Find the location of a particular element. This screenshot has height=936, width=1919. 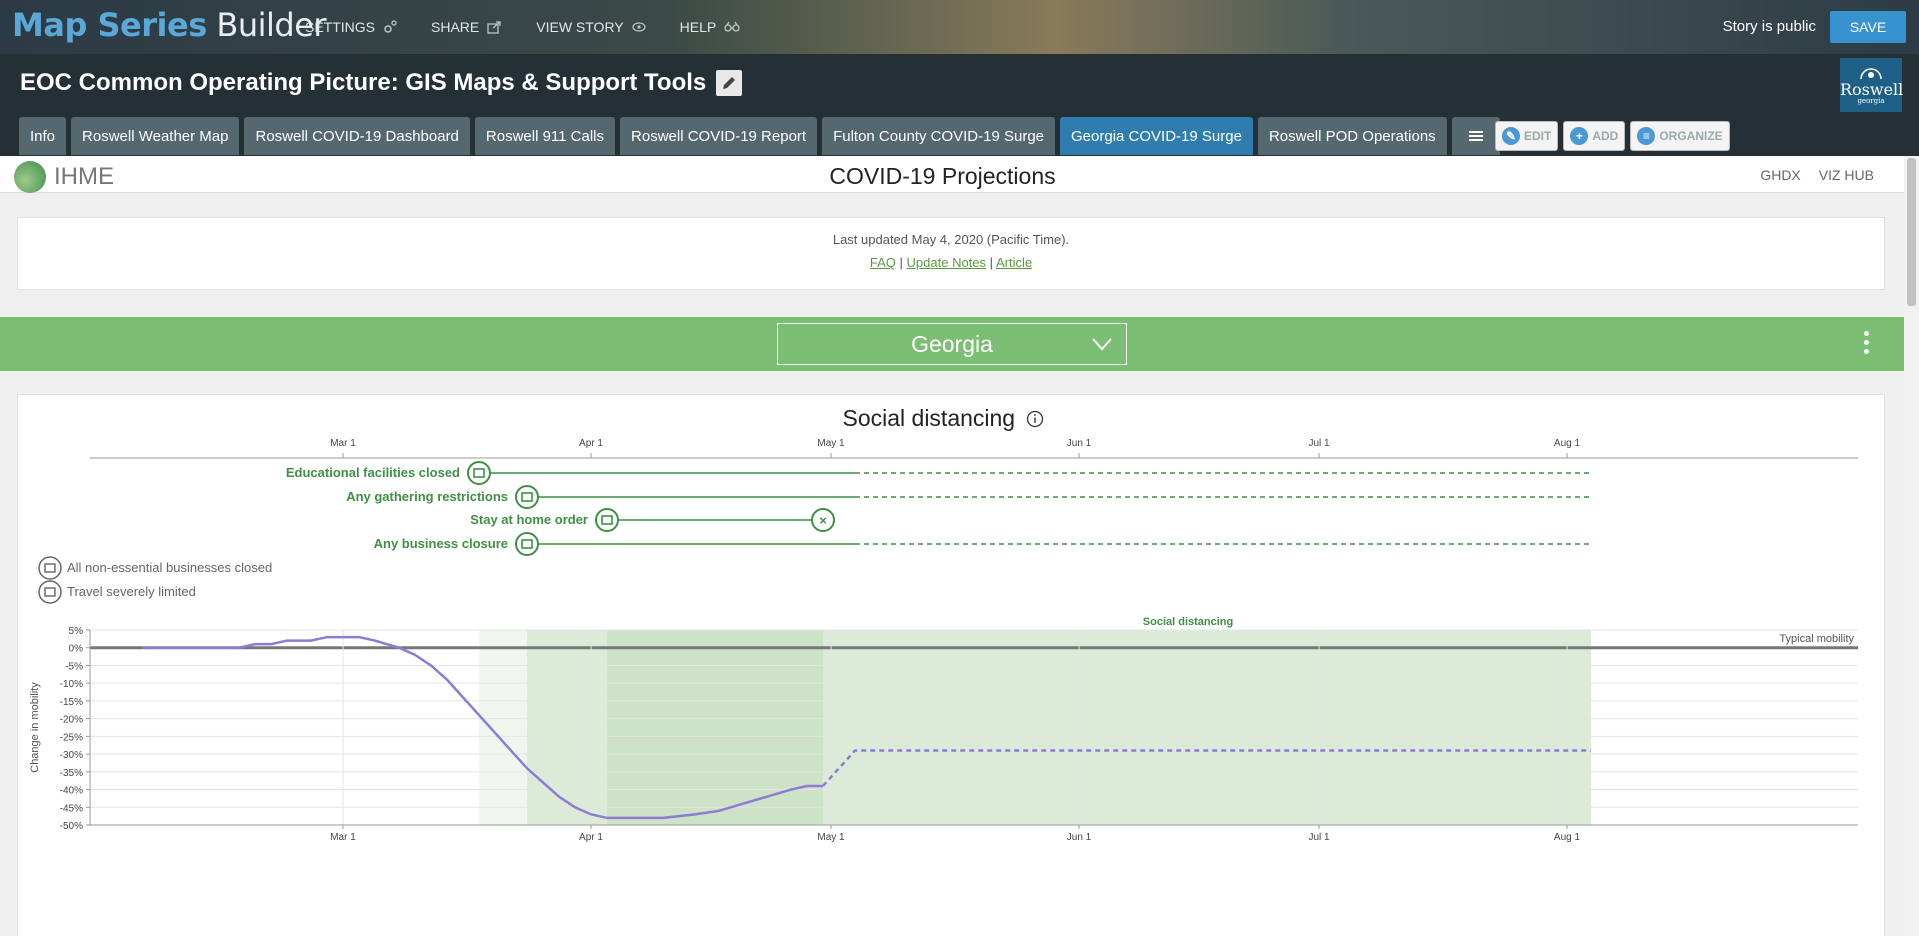

tab-roswell-weather-map: Roswell Weather Map is located at coordinates (155, 136).